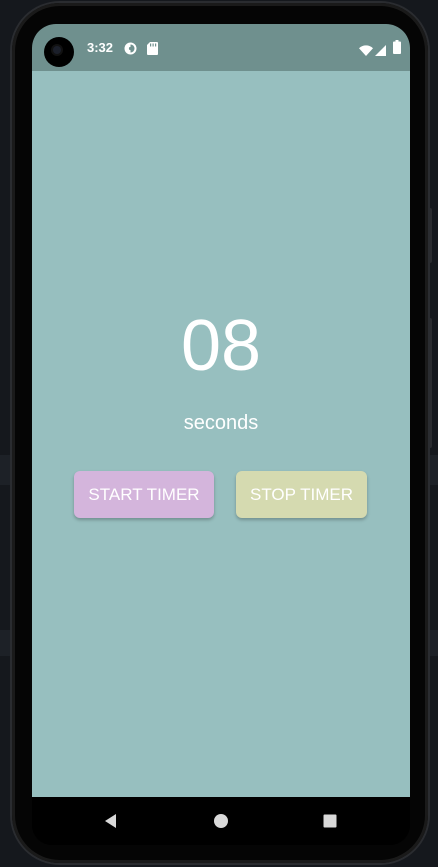 The width and height of the screenshot is (438, 867). What do you see at coordinates (301, 494) in the screenshot?
I see `stop-timer-button: STOP TIMER` at bounding box center [301, 494].